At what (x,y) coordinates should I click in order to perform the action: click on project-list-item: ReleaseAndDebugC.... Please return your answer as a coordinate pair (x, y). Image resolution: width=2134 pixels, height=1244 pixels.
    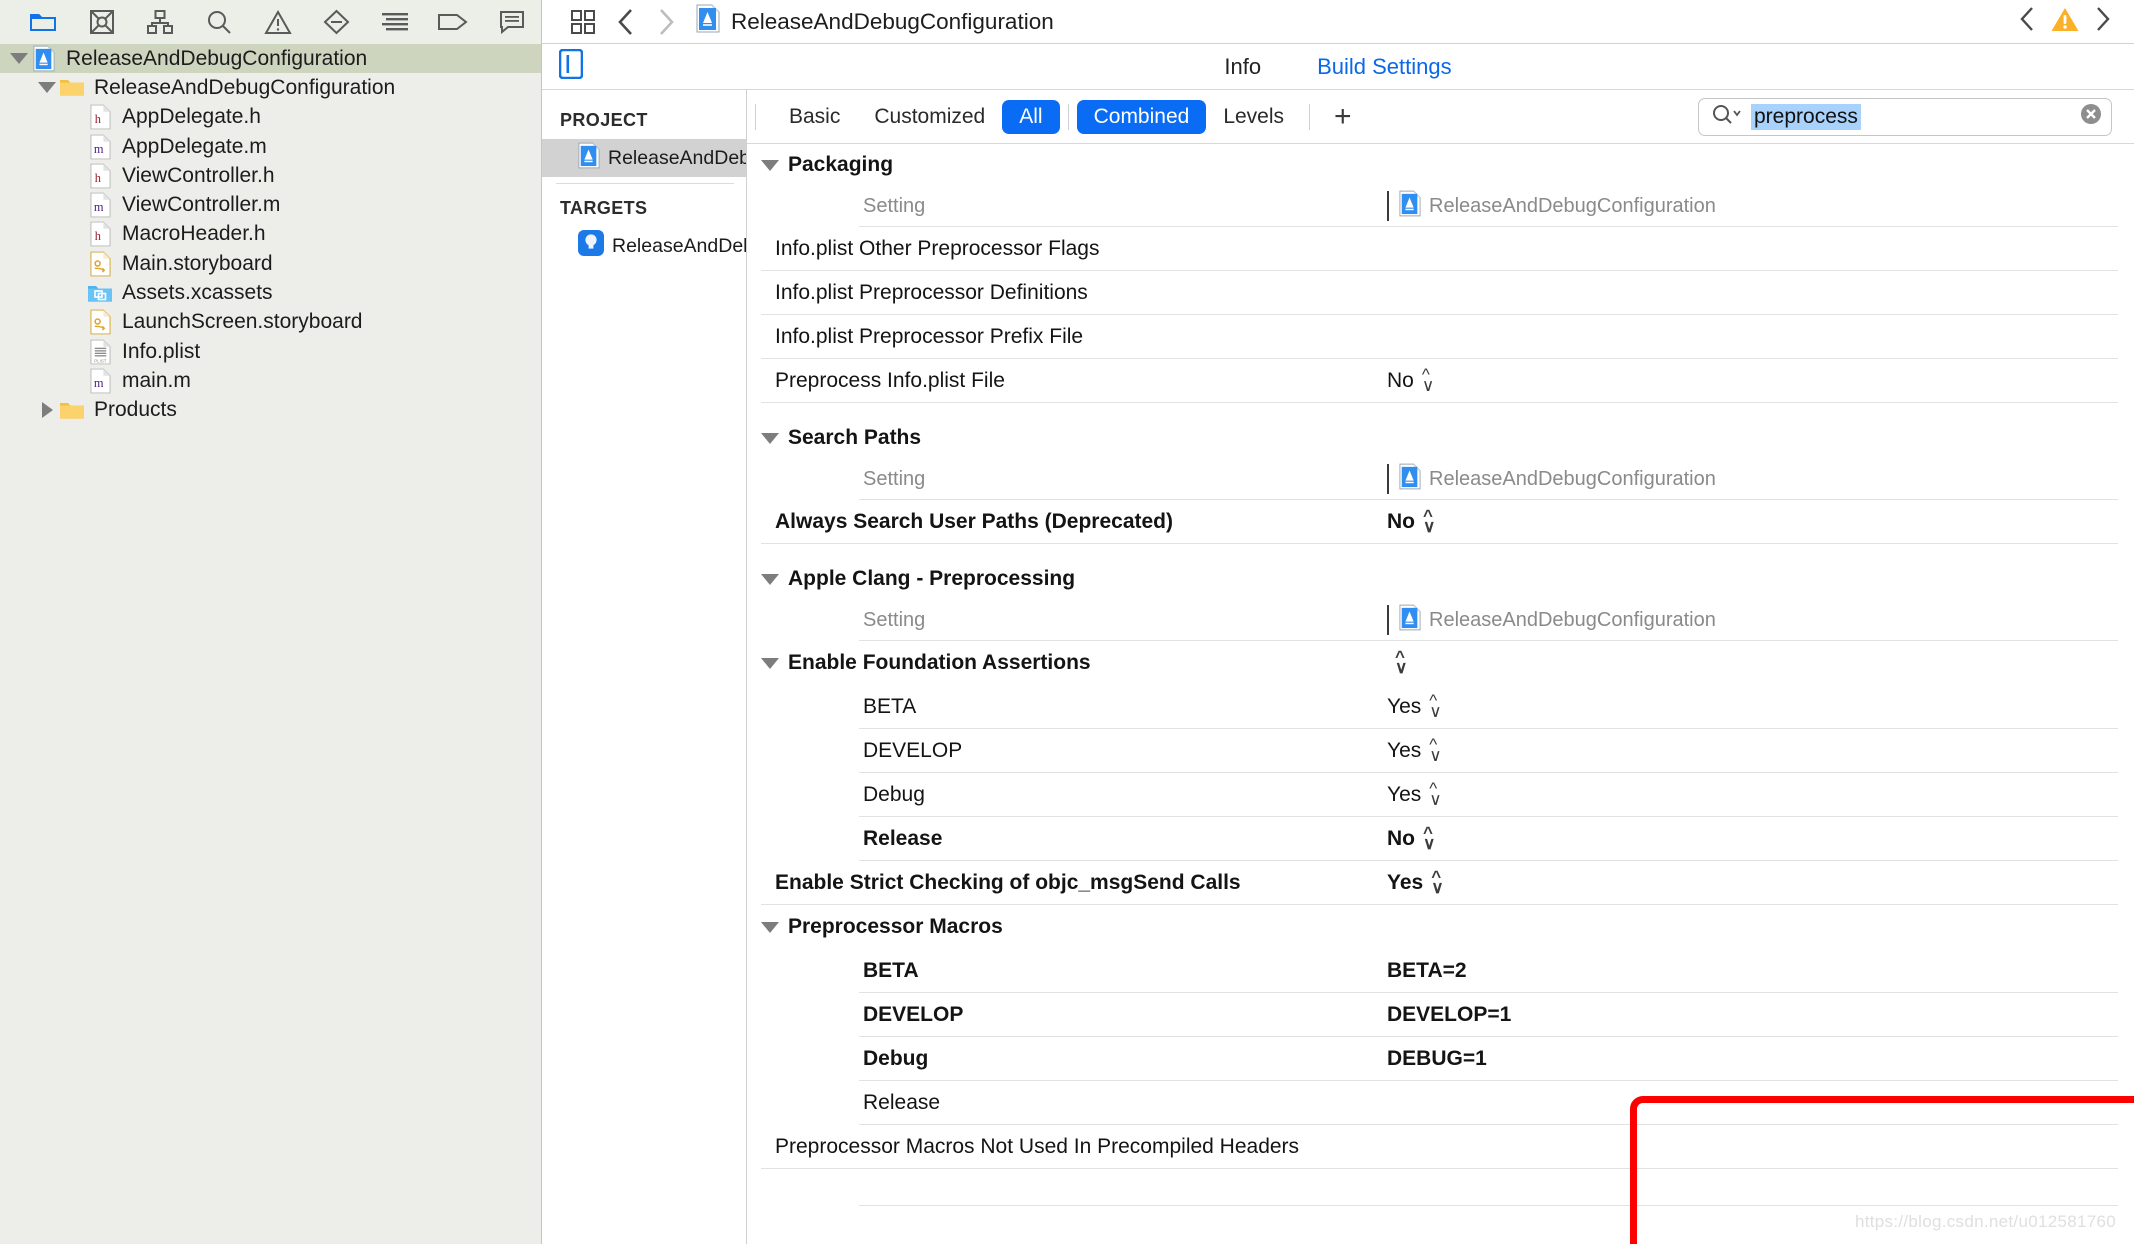
    Looking at the image, I should click on (644, 158).